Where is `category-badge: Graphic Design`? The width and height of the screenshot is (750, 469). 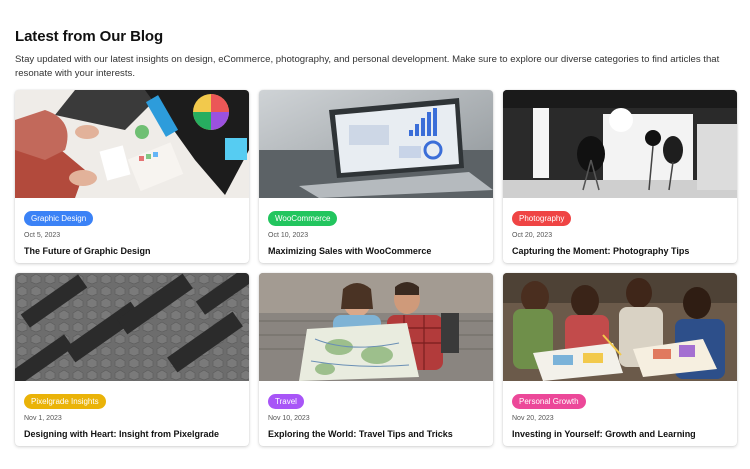
category-badge: Graphic Design is located at coordinates (59, 218).